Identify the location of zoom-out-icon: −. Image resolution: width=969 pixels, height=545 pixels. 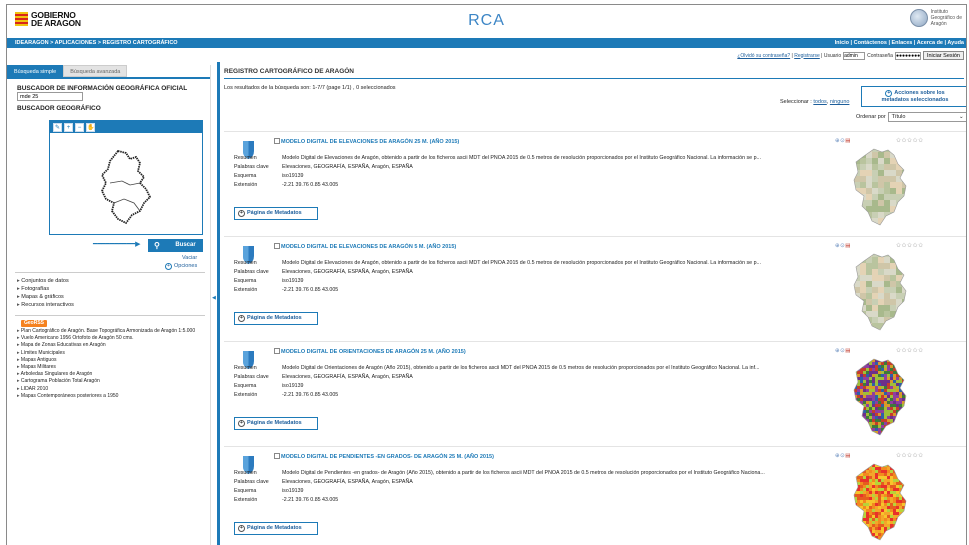
(79, 127).